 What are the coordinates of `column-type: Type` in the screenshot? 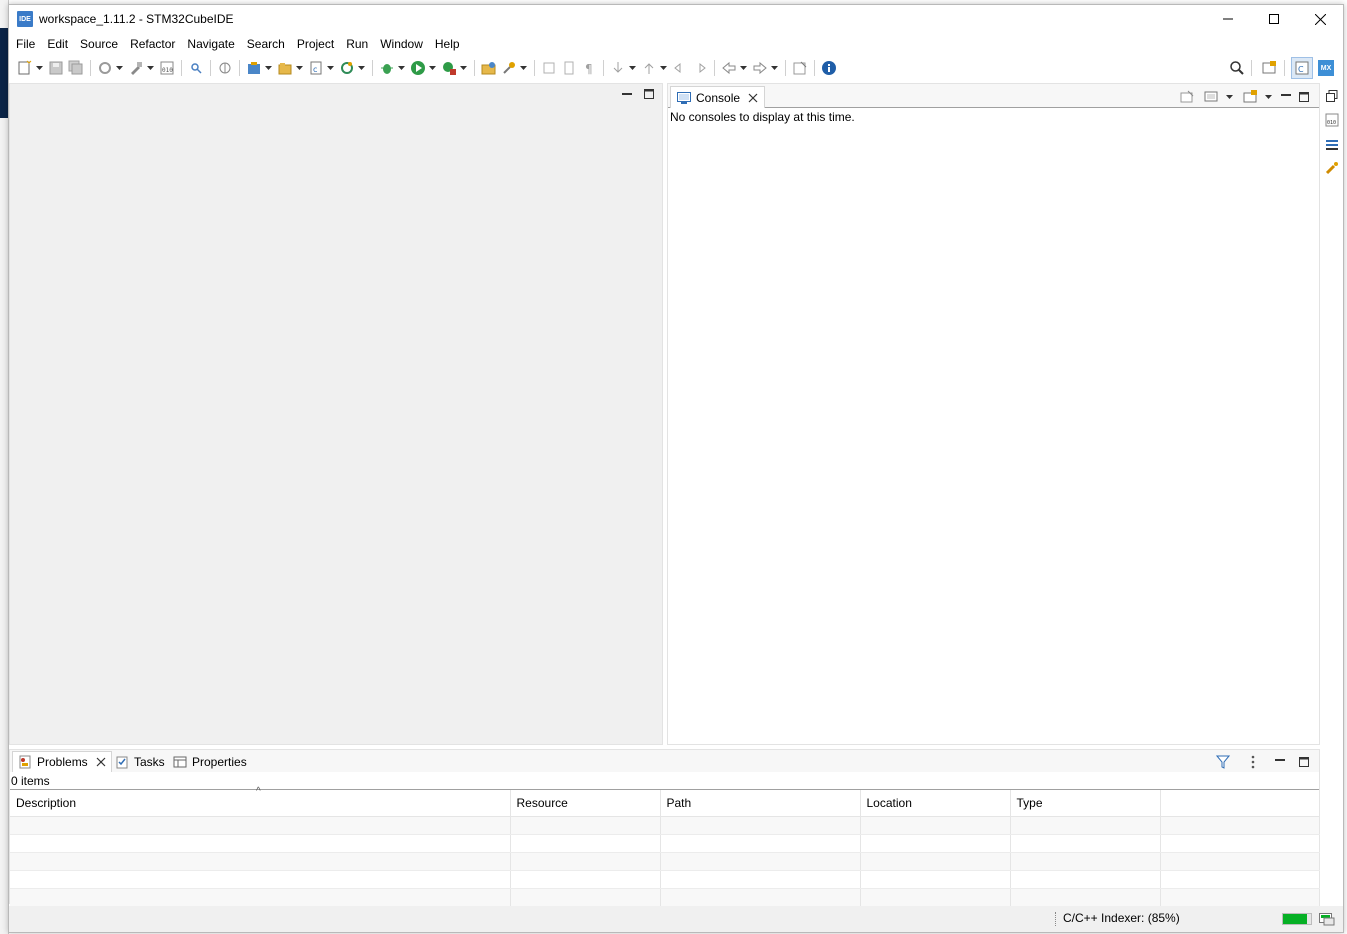 It's located at (1085, 803).